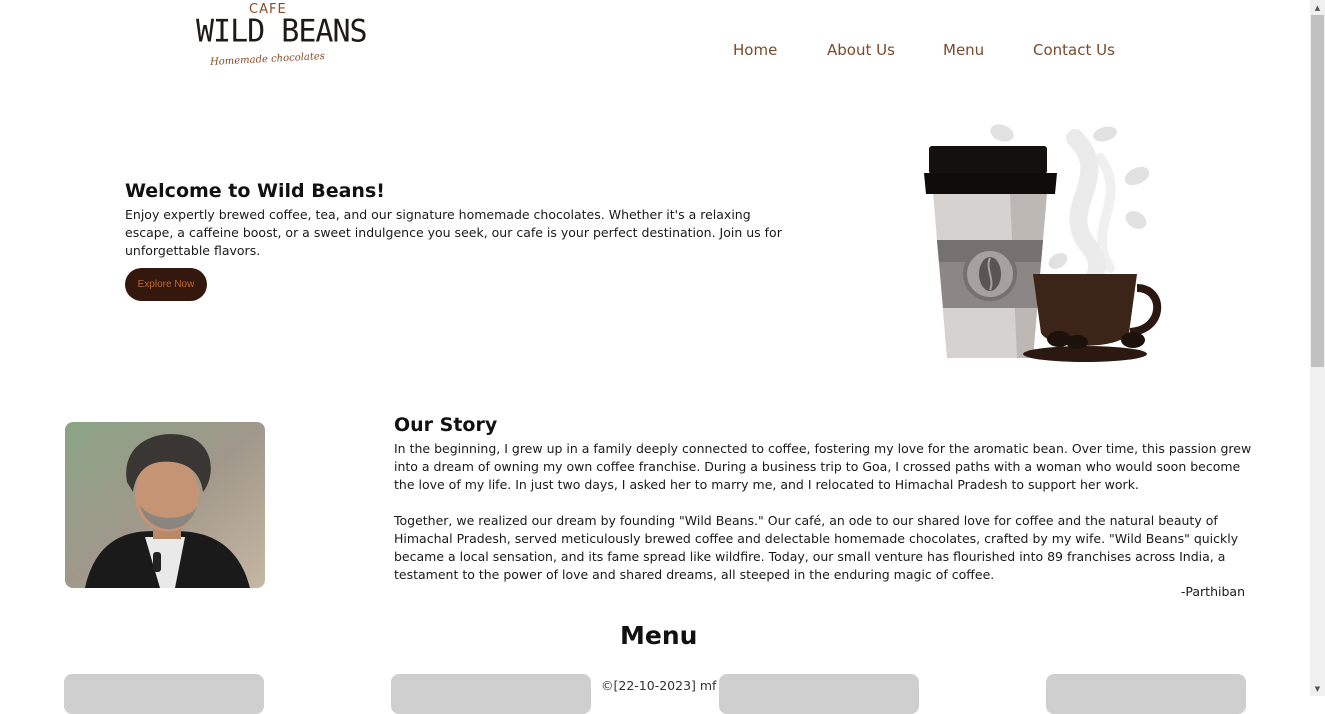 The width and height of the screenshot is (1325, 714). I want to click on scroll-down-arrow-icon: ▼, so click(1317, 688).